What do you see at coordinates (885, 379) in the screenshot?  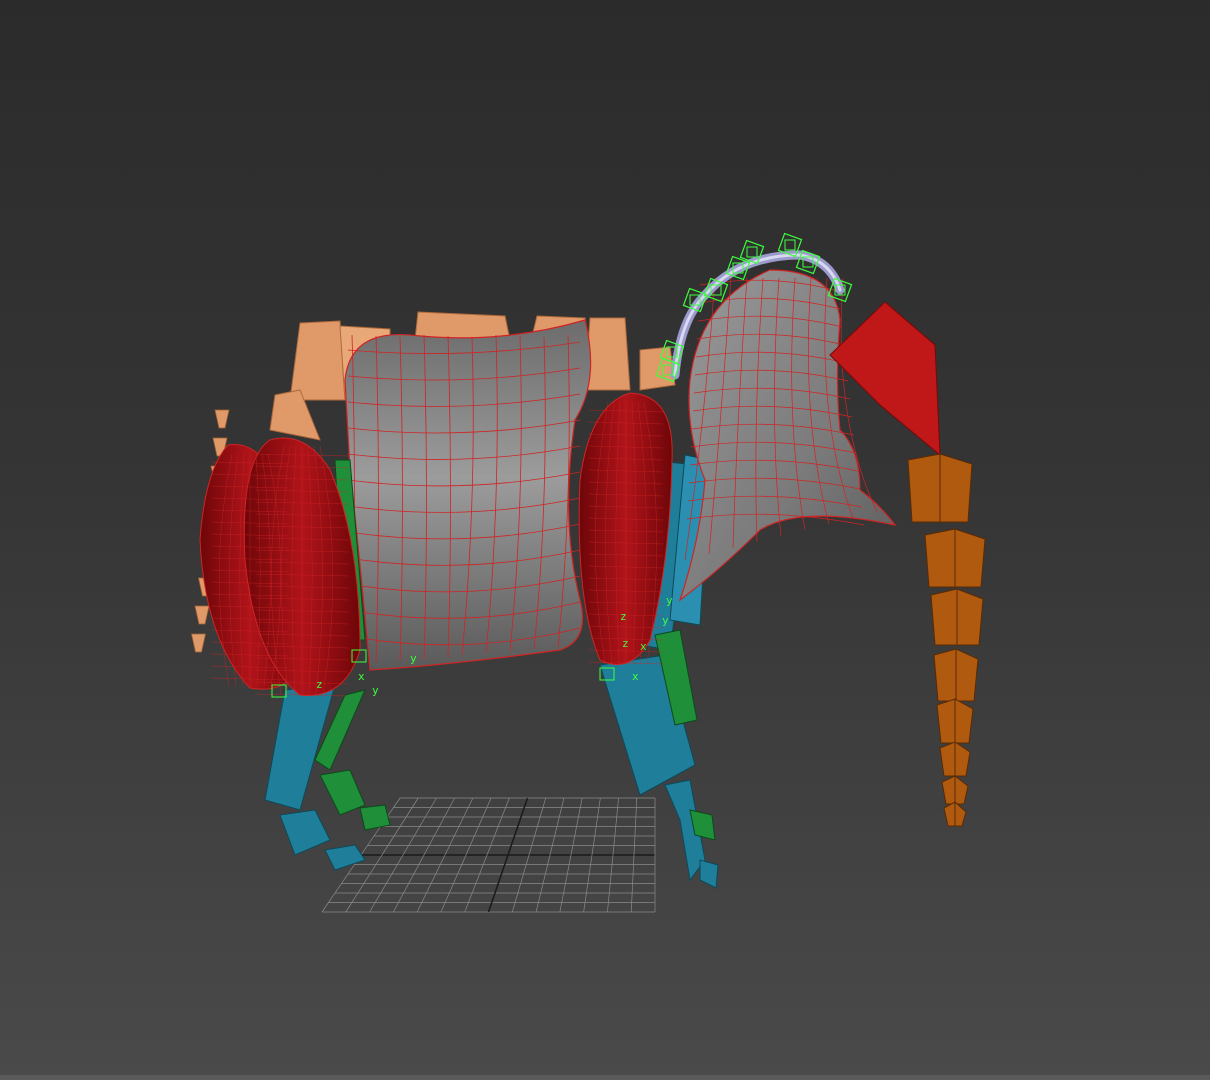 I see `ear-bone` at bounding box center [885, 379].